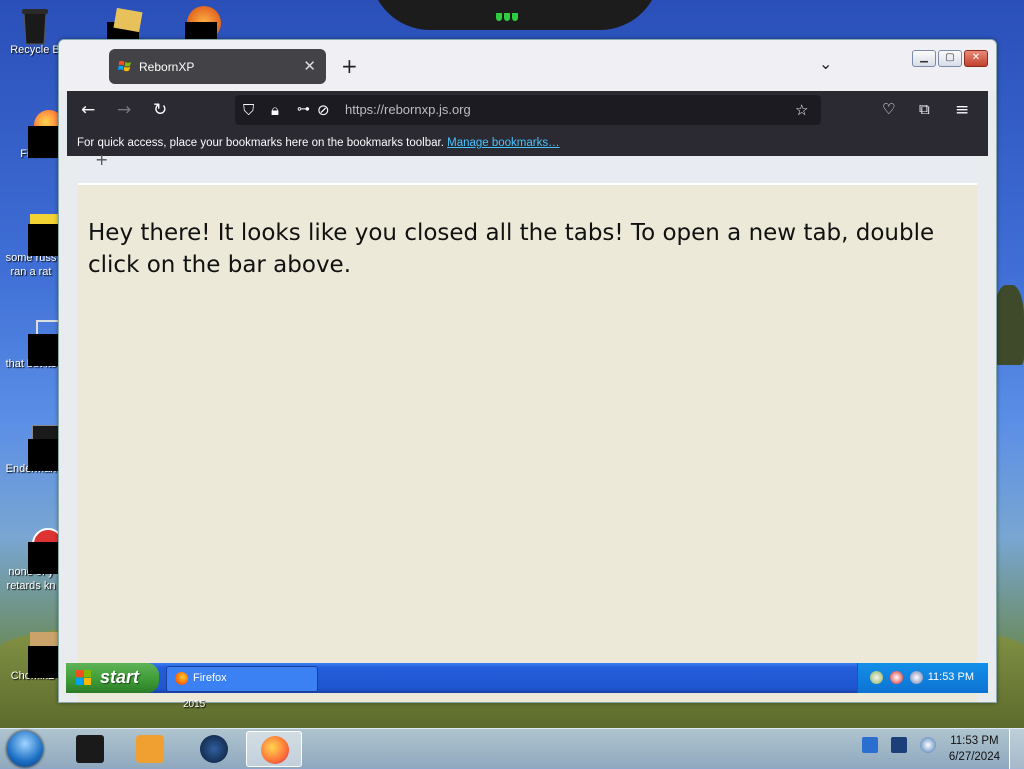 The width and height of the screenshot is (1024, 769). I want to click on media-player-icon, so click(150, 749).